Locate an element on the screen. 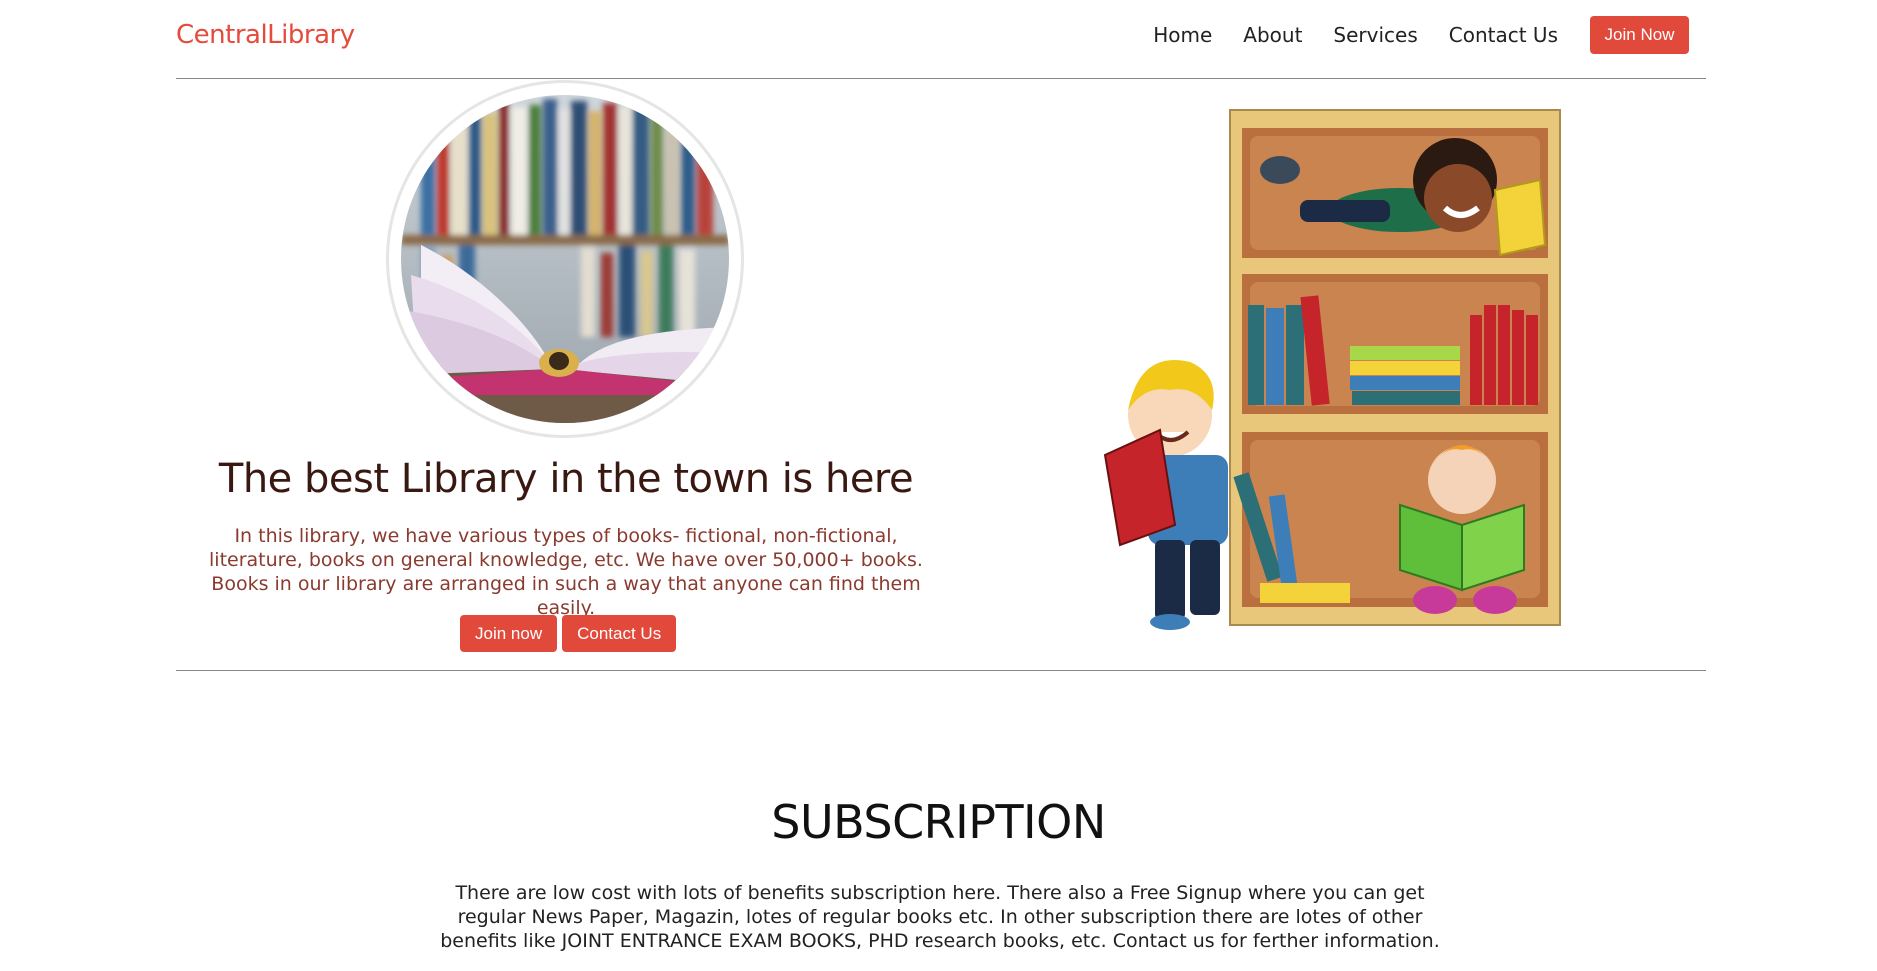  hero-actions: Join now Contact Us is located at coordinates (568, 633).